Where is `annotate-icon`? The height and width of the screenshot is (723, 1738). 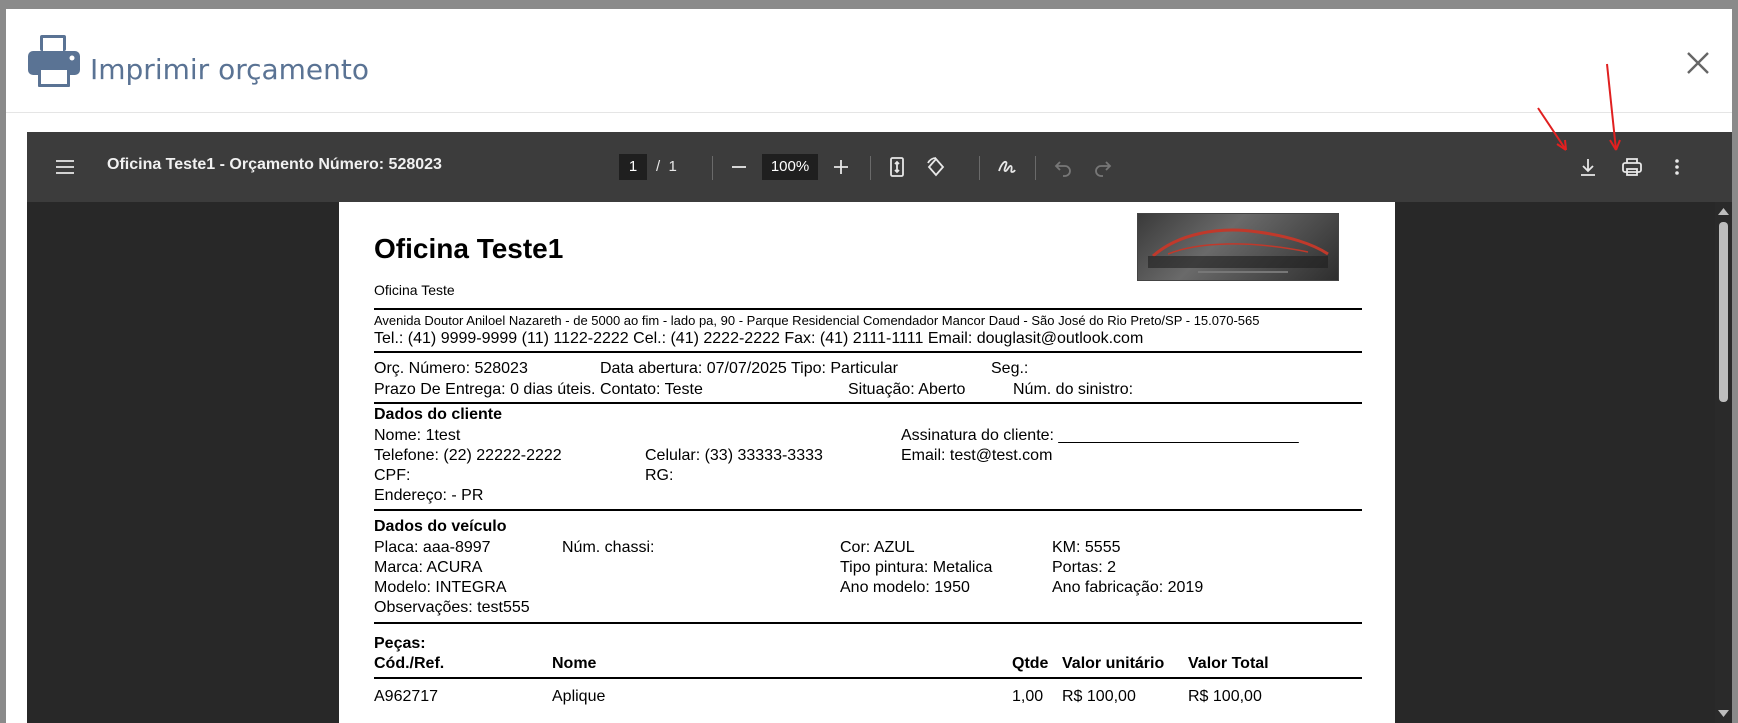 annotate-icon is located at coordinates (1007, 167).